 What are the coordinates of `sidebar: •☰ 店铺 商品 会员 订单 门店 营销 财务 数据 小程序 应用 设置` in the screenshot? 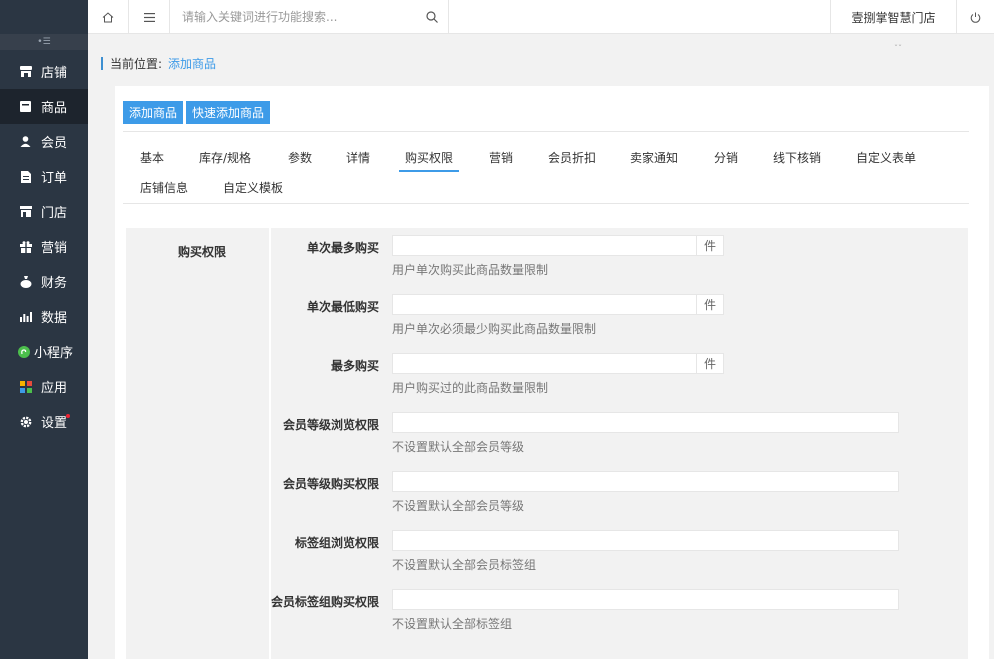 It's located at (44, 329).